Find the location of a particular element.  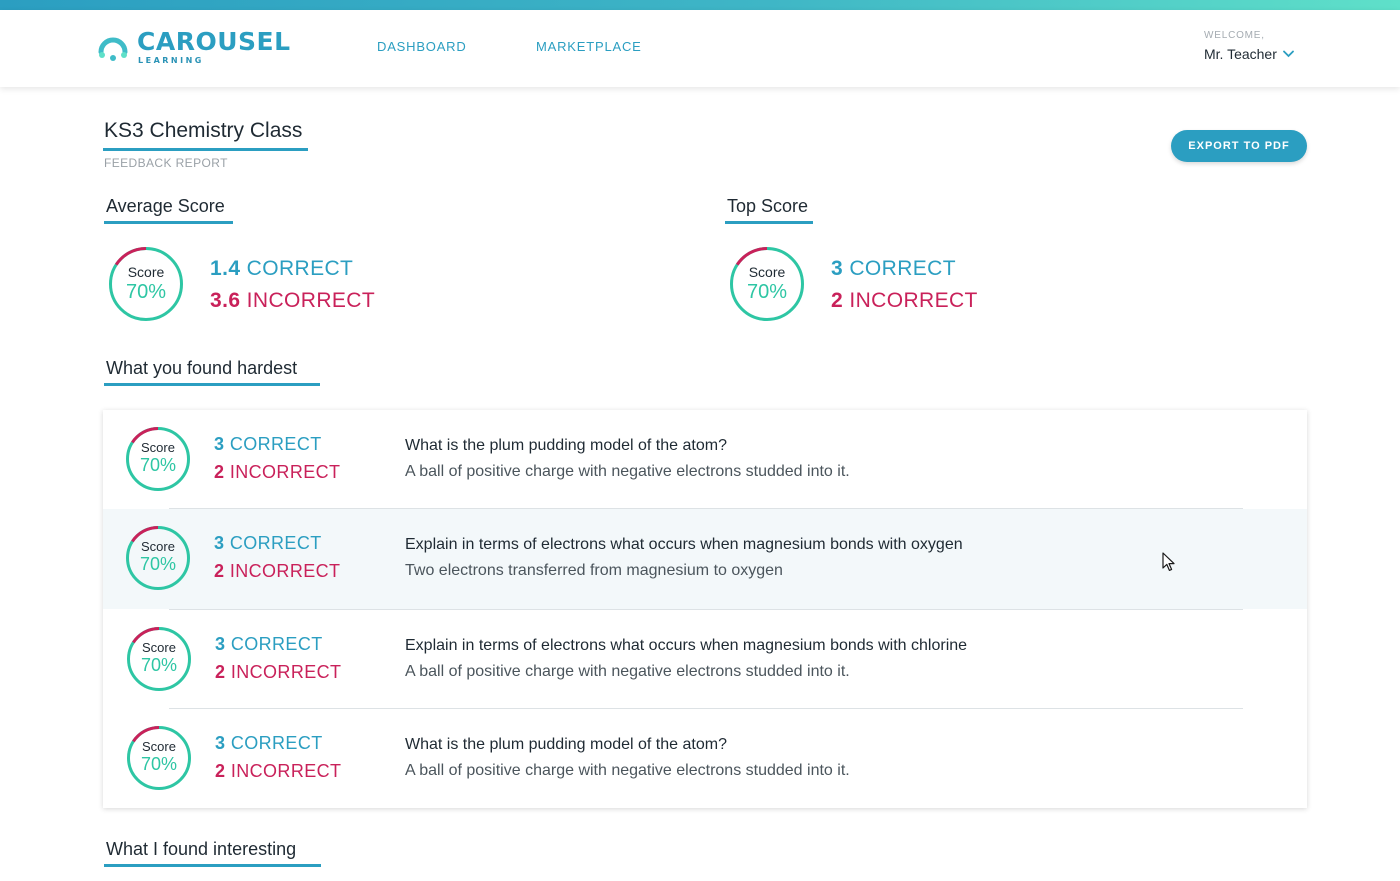

mouse-cursor-icon is located at coordinates (1168, 561).